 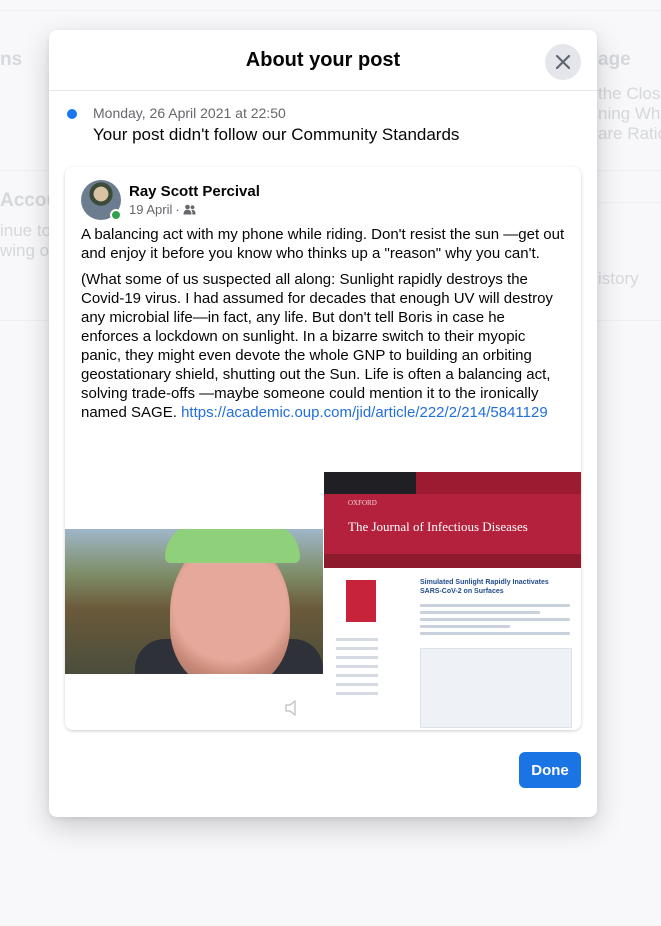 I want to click on article-topbar, so click(x=452, y=483).